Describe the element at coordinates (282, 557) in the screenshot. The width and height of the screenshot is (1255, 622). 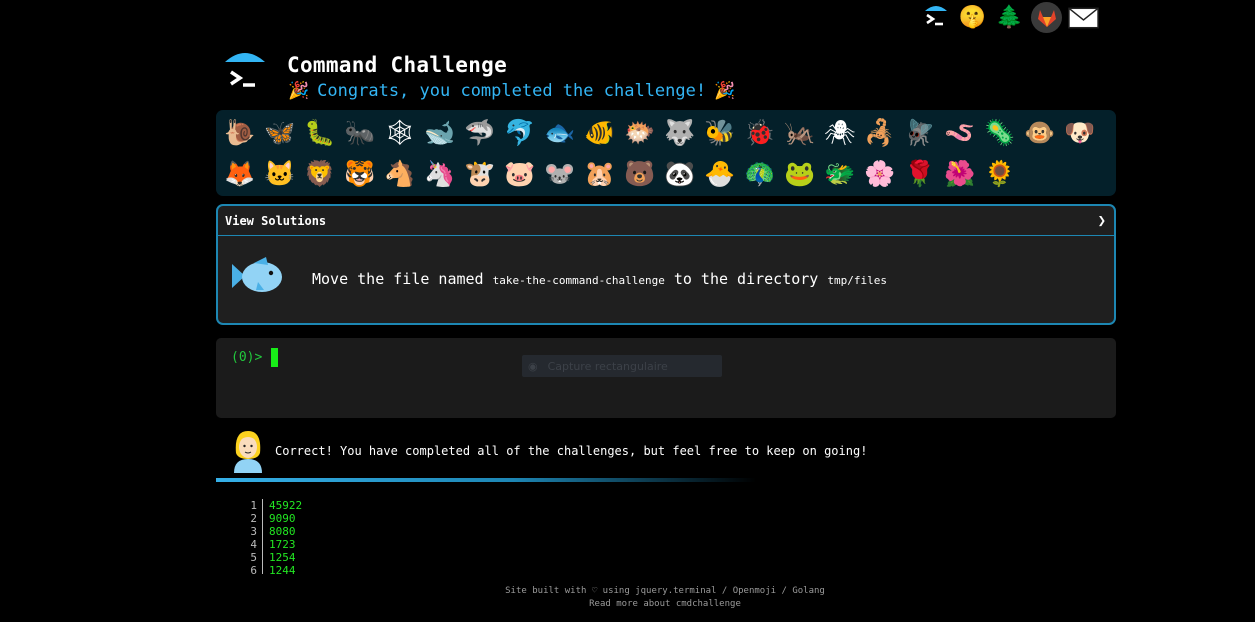
I see `output-line: 1254` at that location.